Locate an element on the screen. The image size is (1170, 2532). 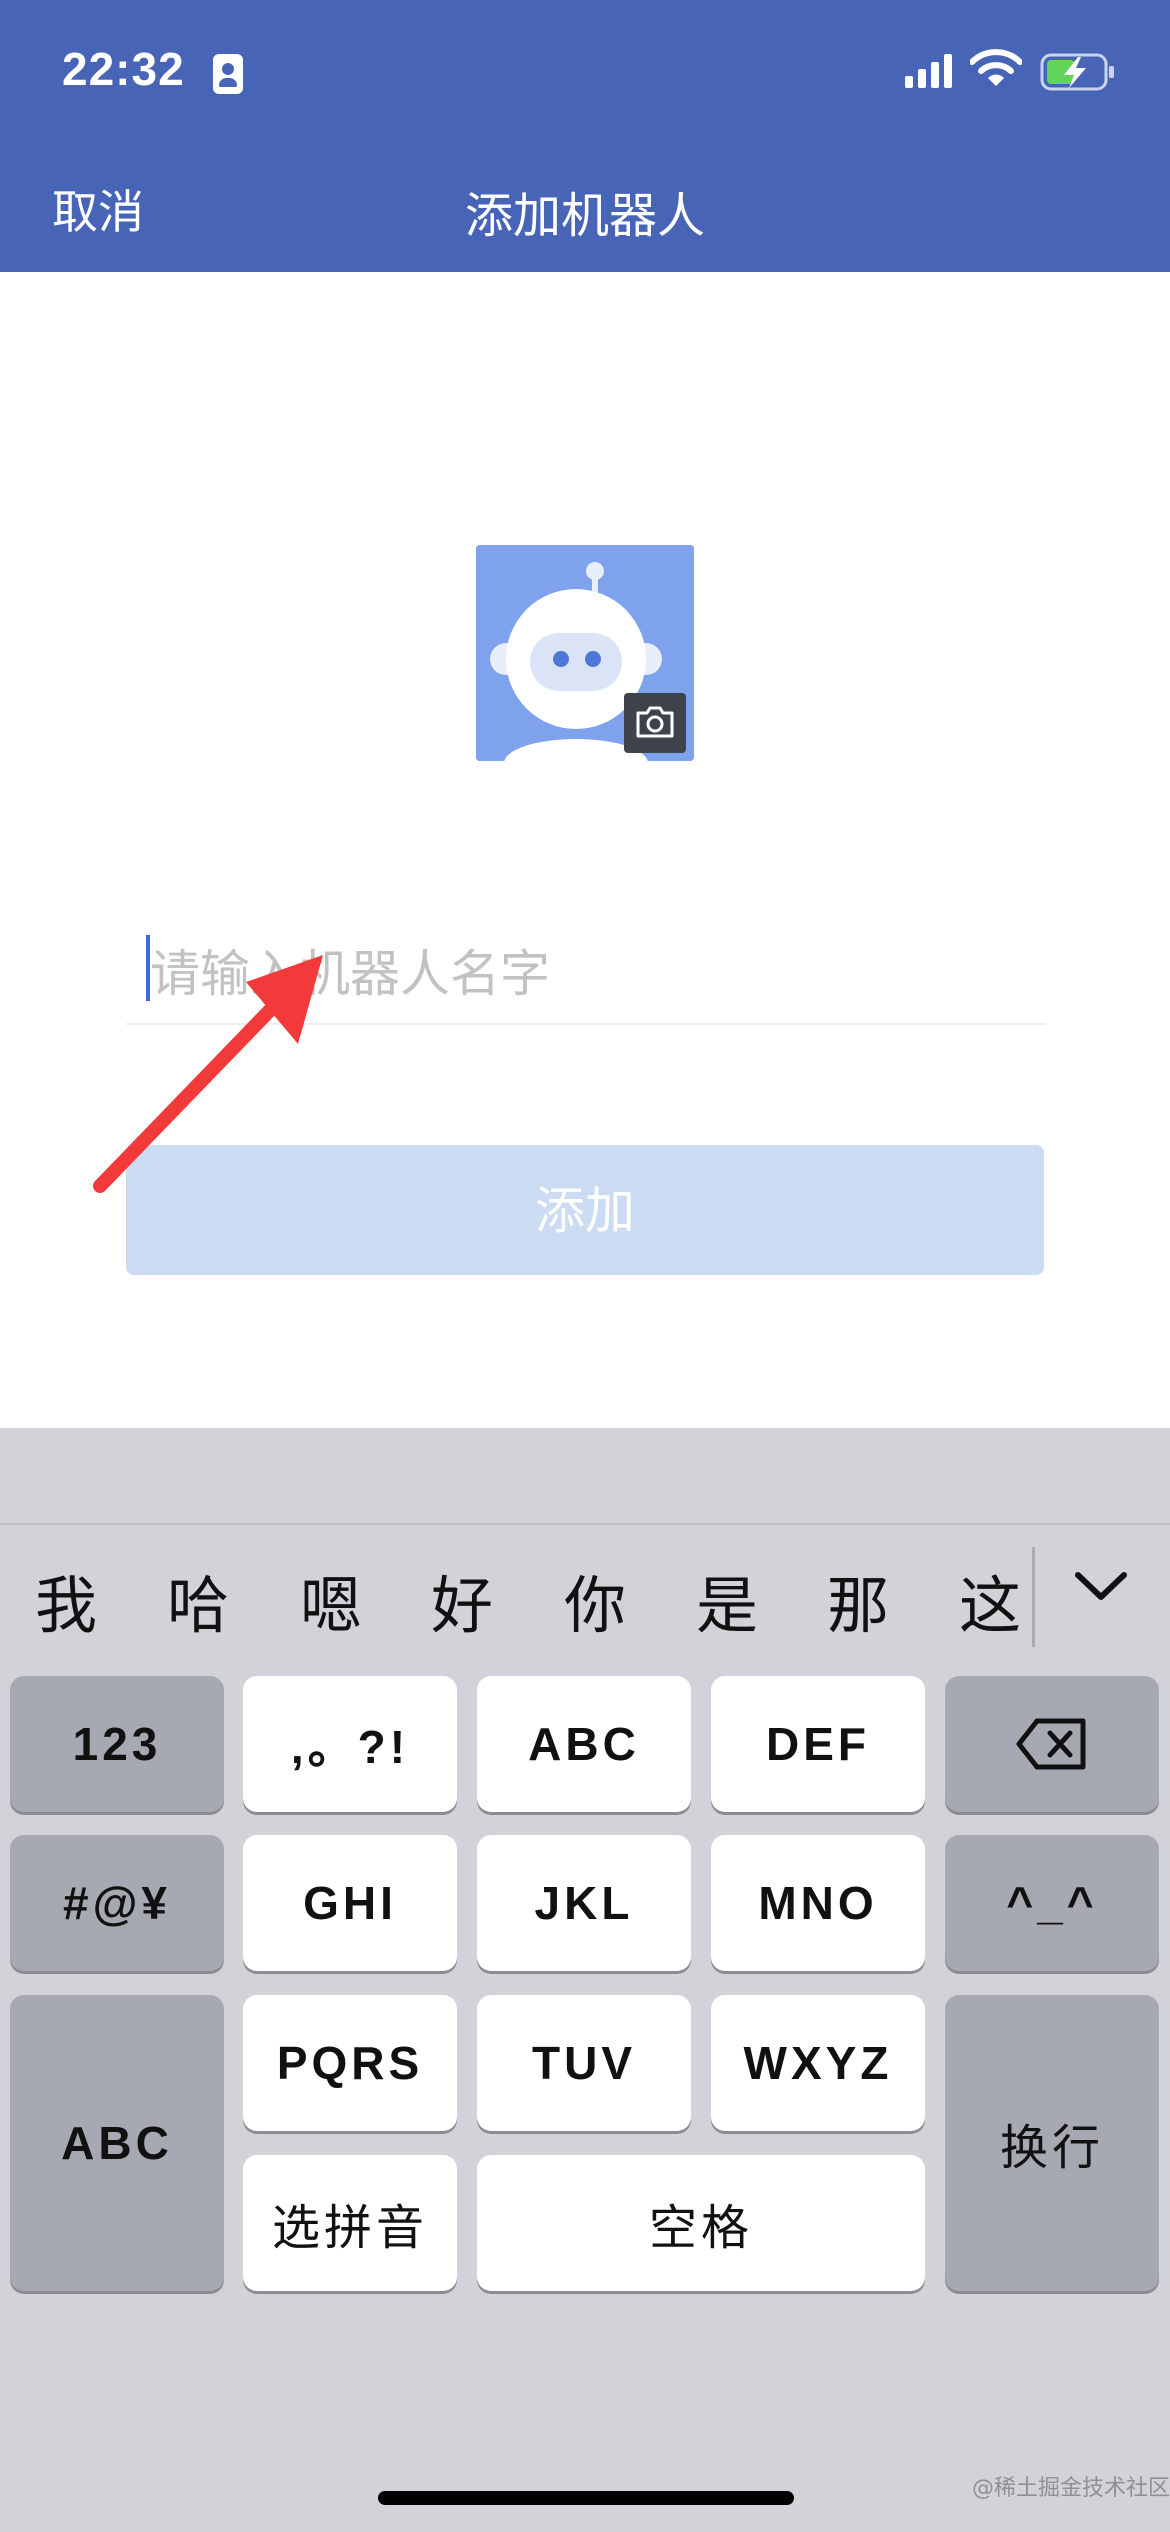
key-tuv: TUV is located at coordinates (584, 2063).